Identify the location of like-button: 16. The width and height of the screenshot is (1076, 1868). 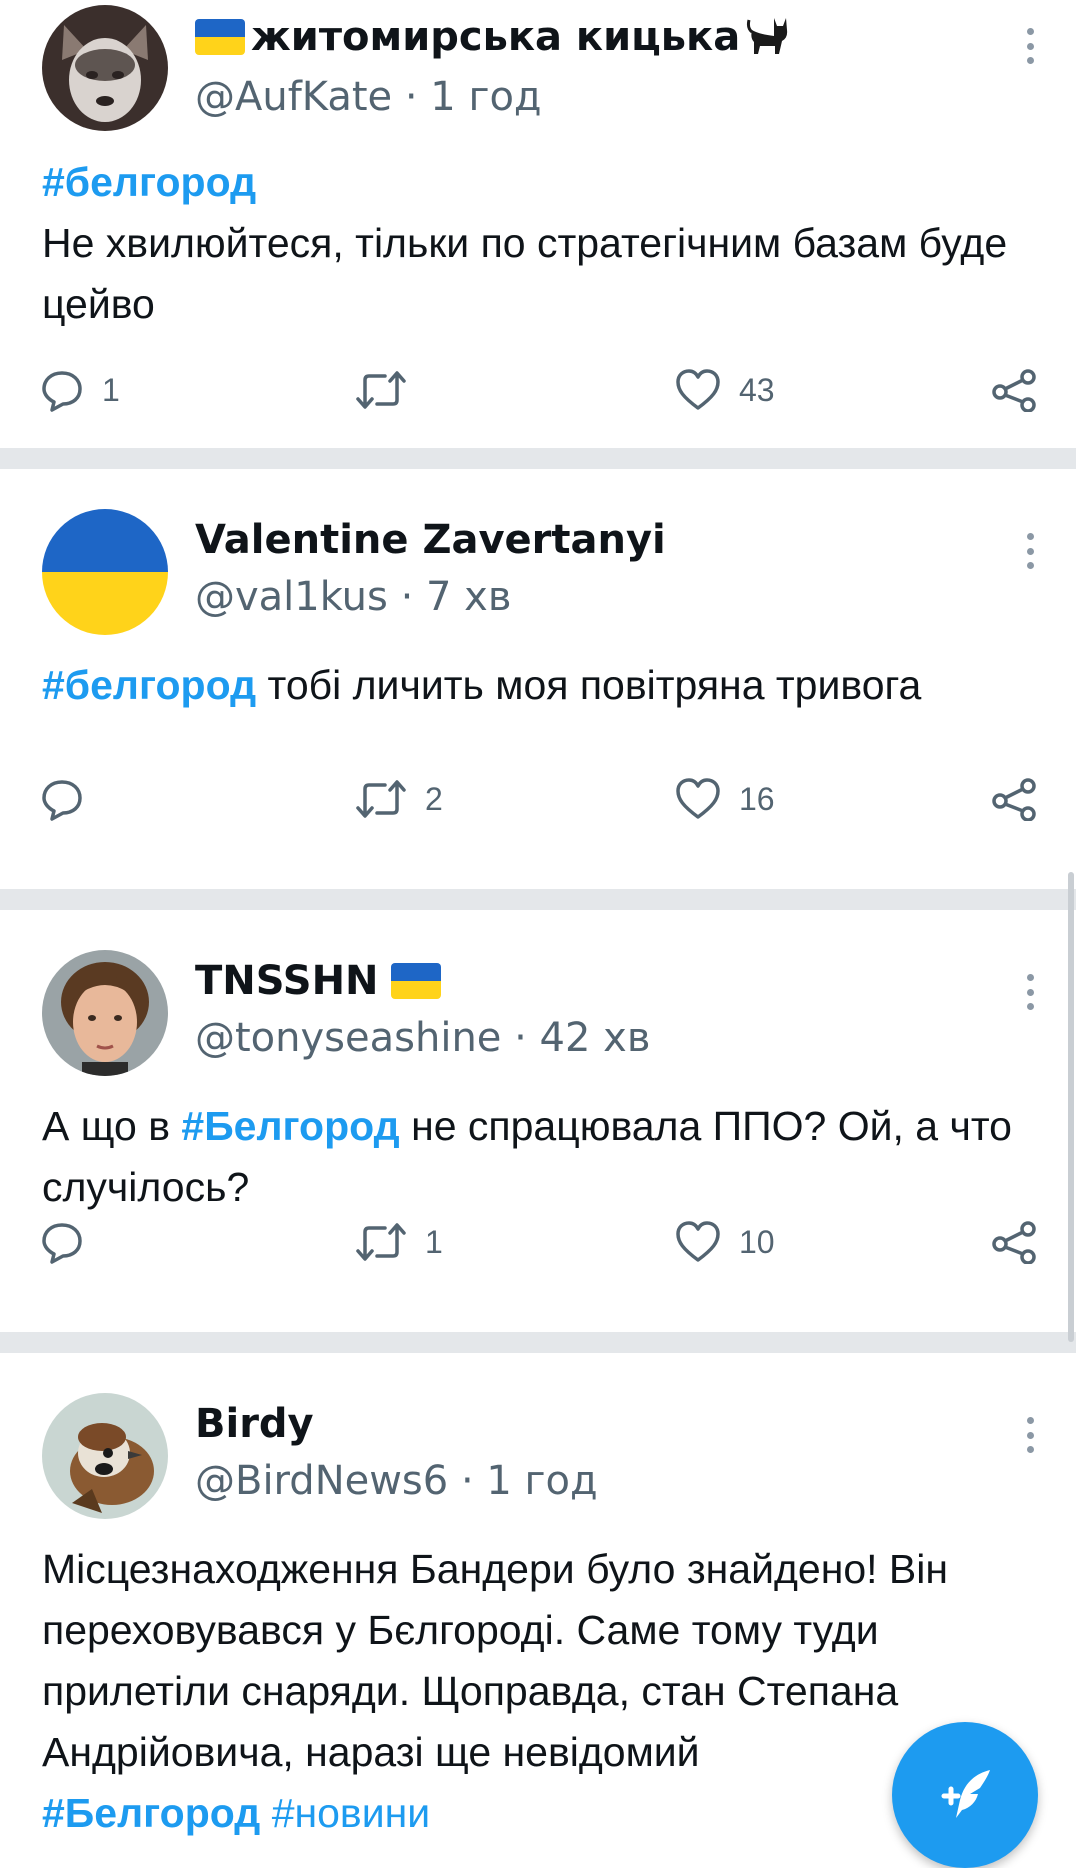
(725, 799).